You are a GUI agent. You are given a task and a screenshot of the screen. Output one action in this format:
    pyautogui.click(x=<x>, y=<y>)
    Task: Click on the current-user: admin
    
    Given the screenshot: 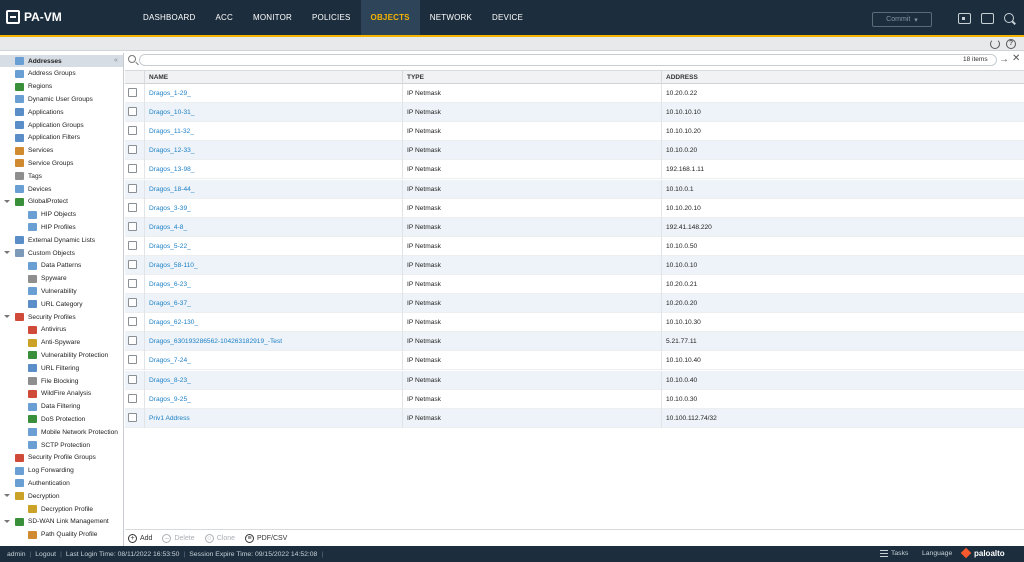 What is the action you would take?
    pyautogui.click(x=16, y=554)
    